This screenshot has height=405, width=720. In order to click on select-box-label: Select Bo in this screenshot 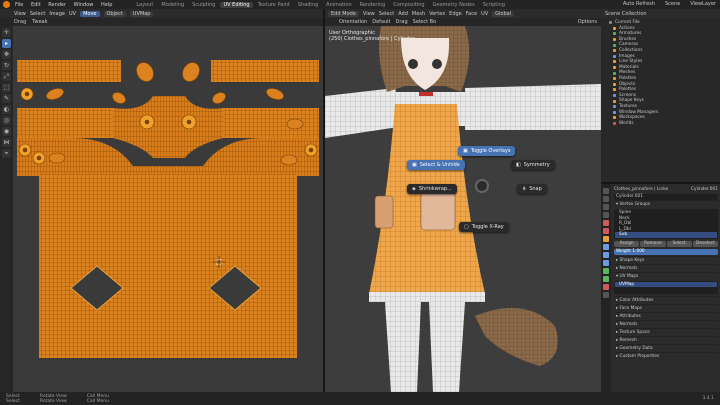, I will do `click(425, 22)`.